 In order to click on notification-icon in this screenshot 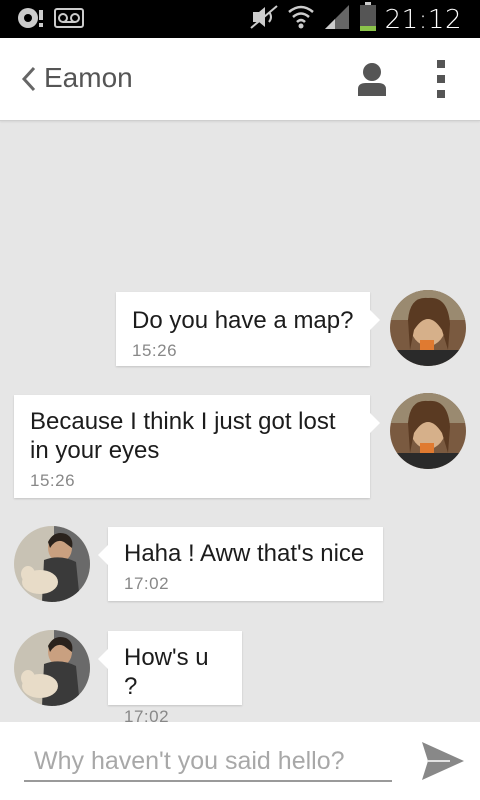, I will do `click(31, 20)`.